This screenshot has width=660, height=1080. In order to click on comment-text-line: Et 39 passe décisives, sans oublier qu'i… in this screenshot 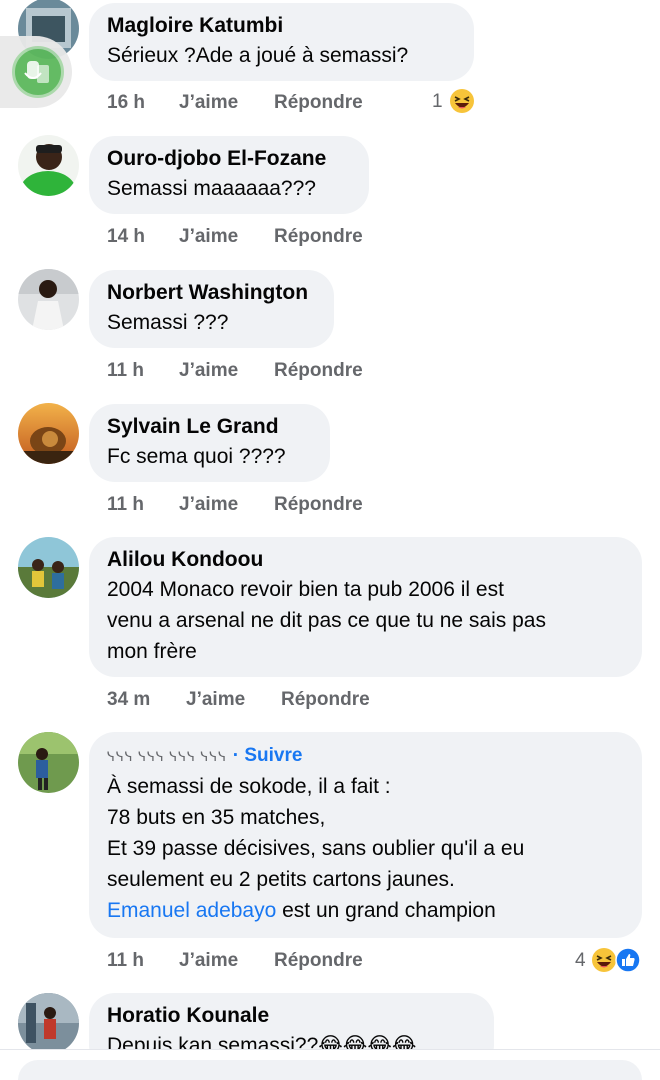, I will do `click(316, 848)`.